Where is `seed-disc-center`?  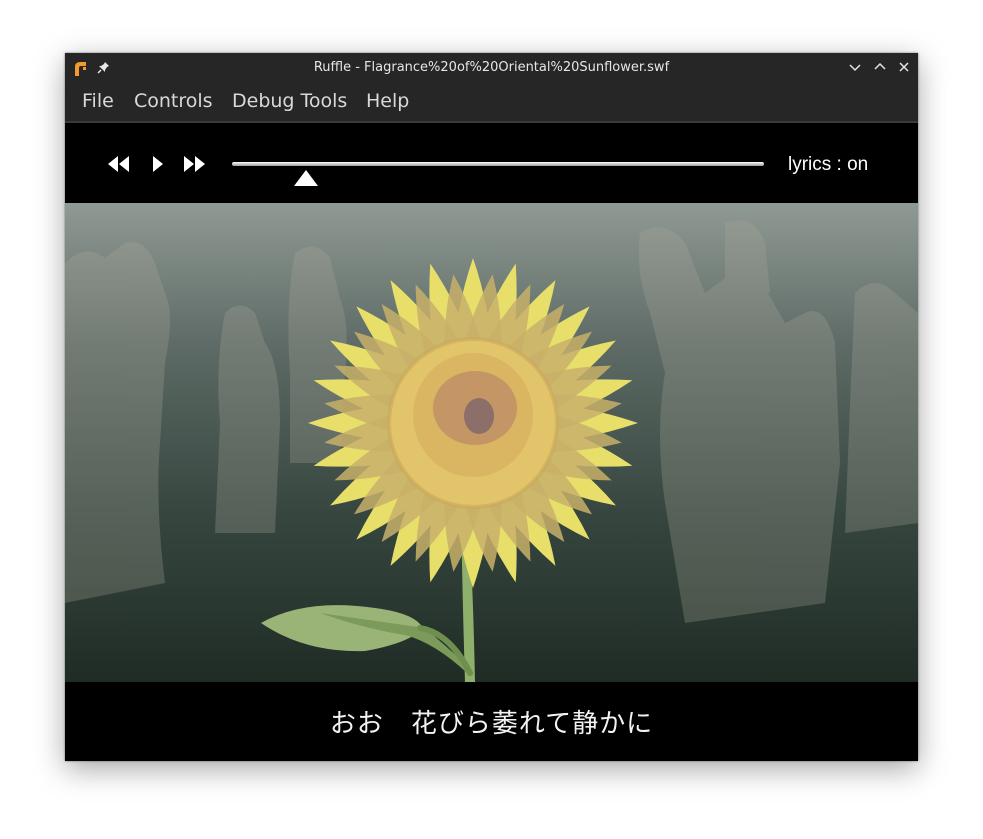
seed-disc-center is located at coordinates (479, 416).